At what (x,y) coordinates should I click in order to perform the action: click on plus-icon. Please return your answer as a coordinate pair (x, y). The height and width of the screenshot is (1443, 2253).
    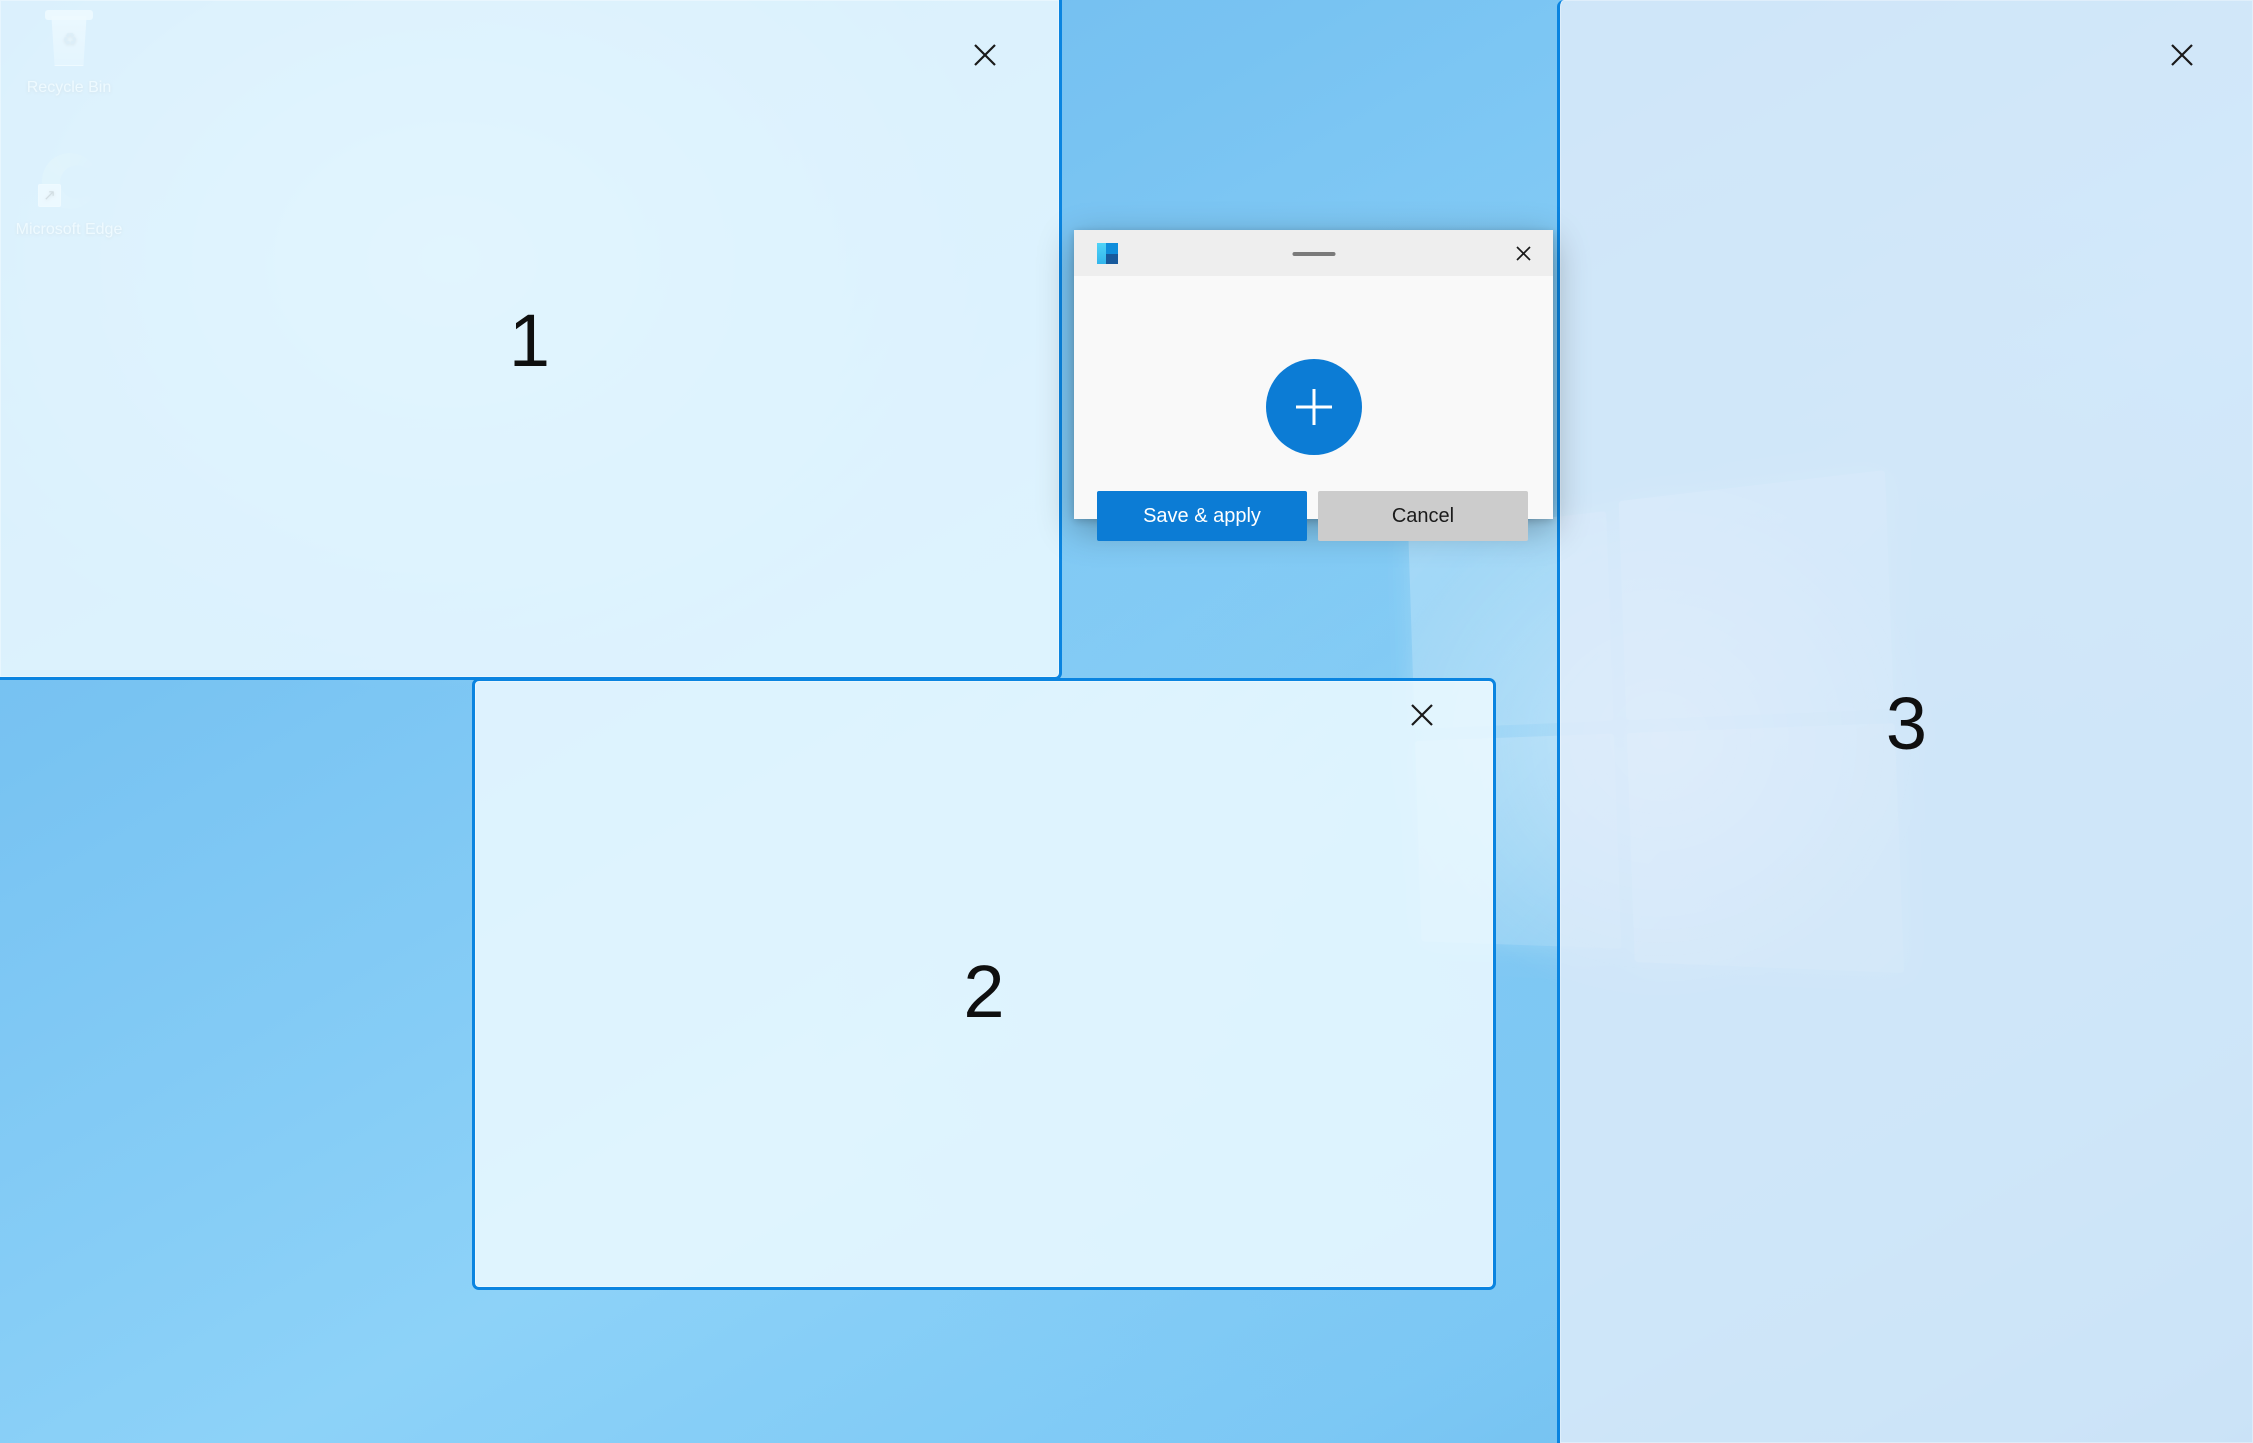
    Looking at the image, I should click on (1313, 407).